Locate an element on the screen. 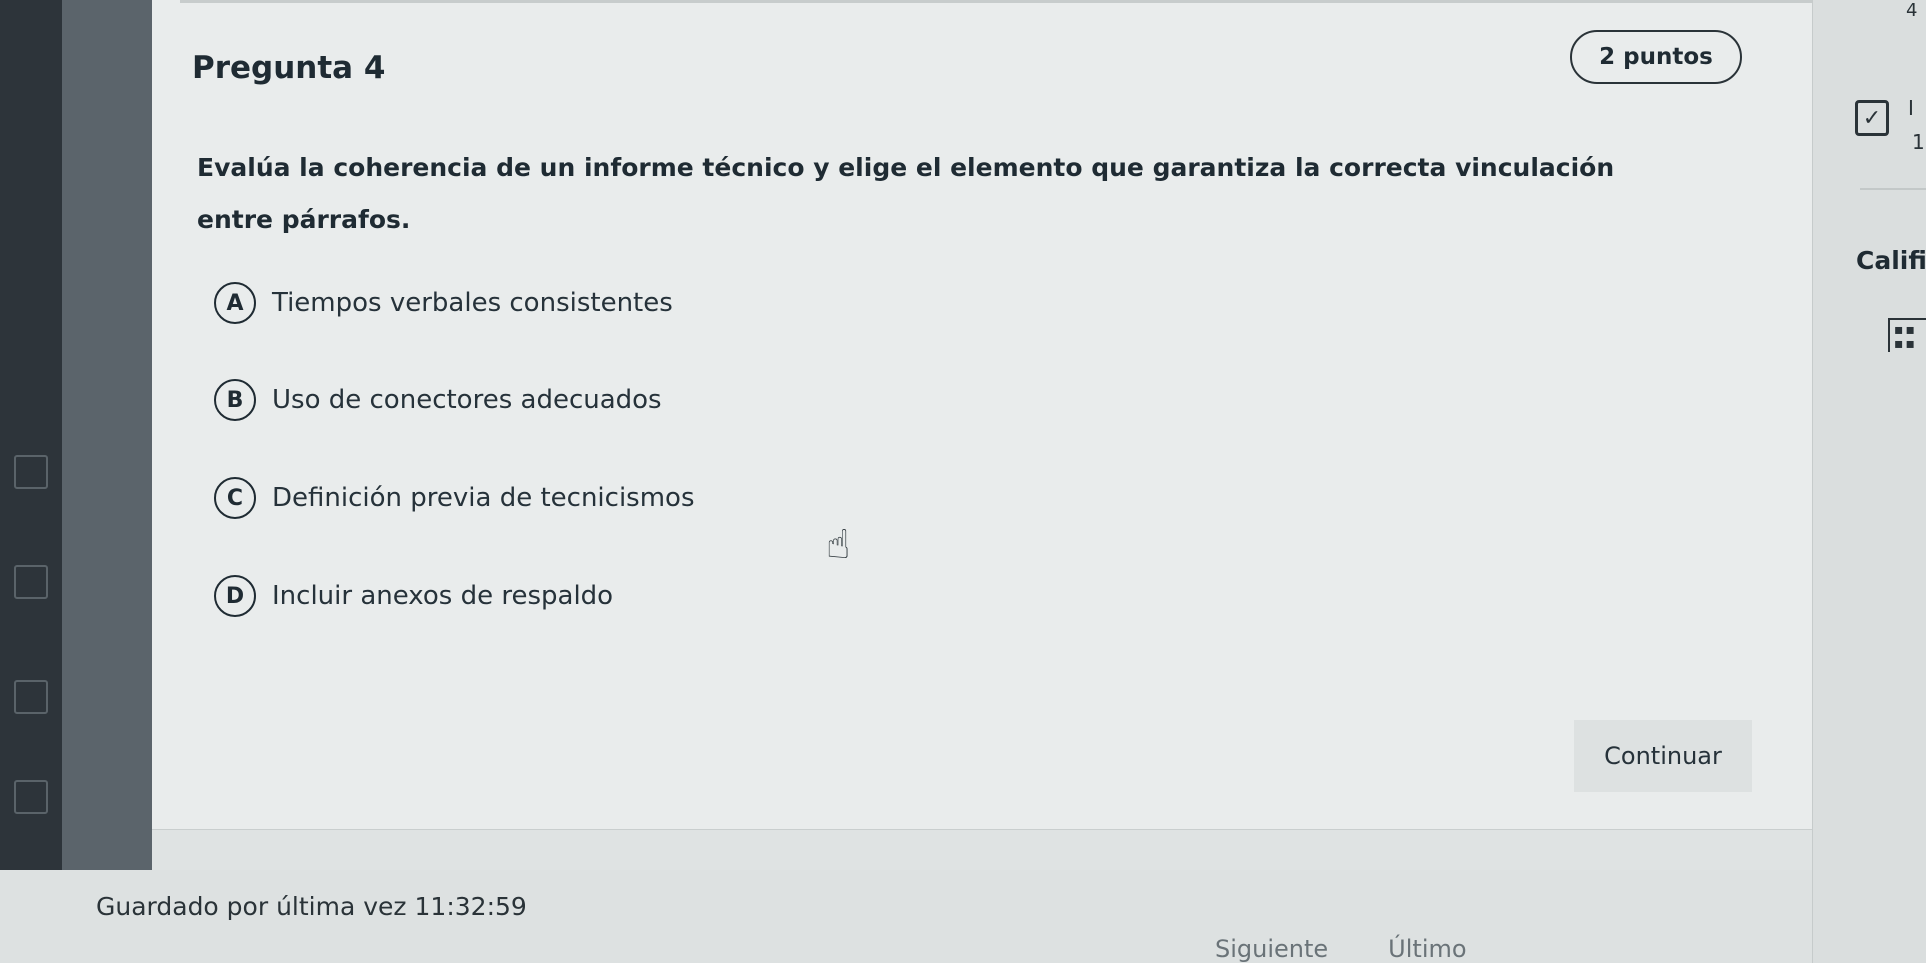  checkbox-checked-icon: ✓ is located at coordinates (1872, 118).